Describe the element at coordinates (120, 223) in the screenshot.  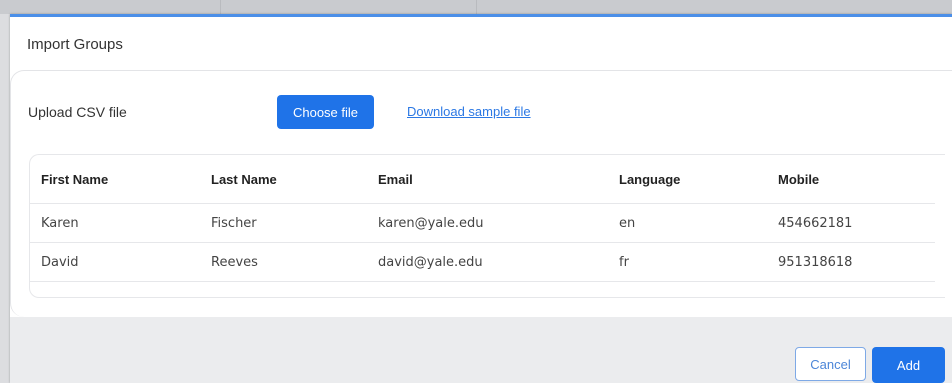
I see `cell-first-name: Karen` at that location.